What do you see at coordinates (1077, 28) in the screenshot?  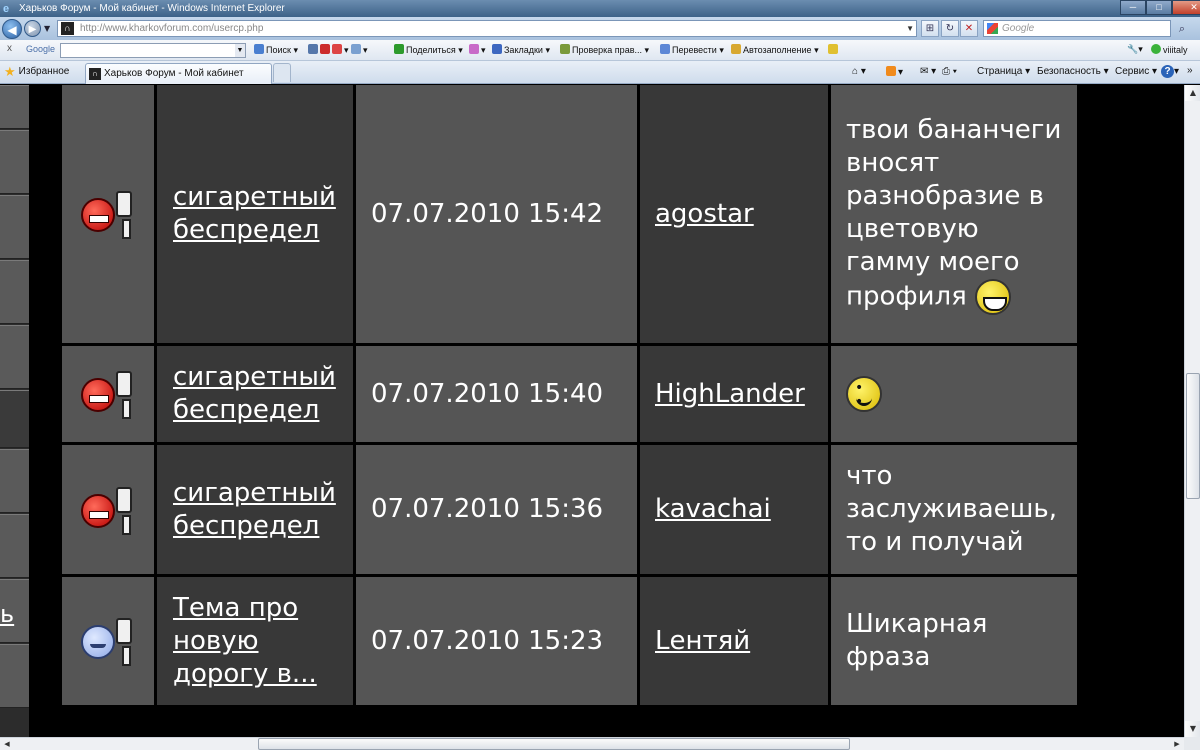 I see `search-field: Google` at bounding box center [1077, 28].